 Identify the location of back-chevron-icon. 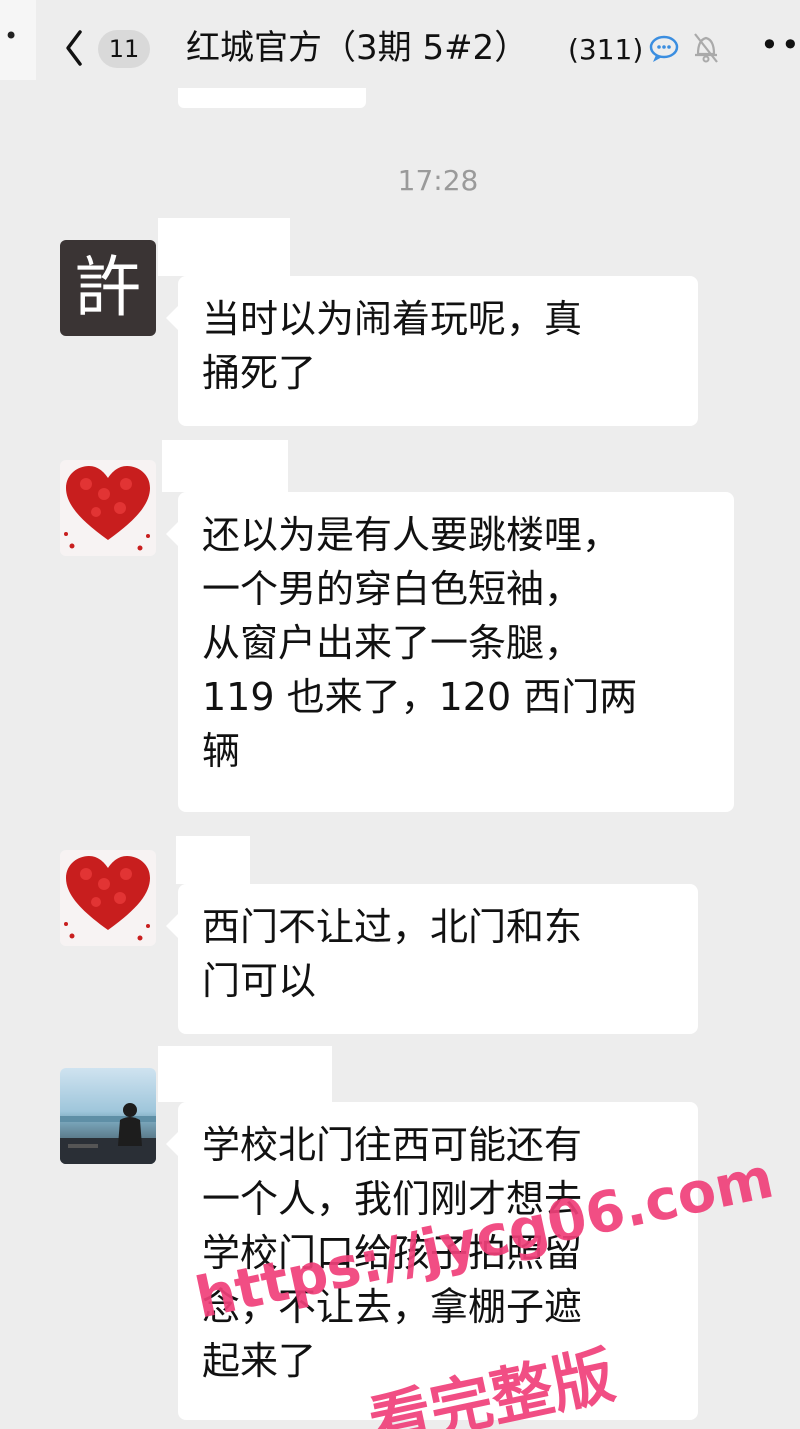
(74, 48).